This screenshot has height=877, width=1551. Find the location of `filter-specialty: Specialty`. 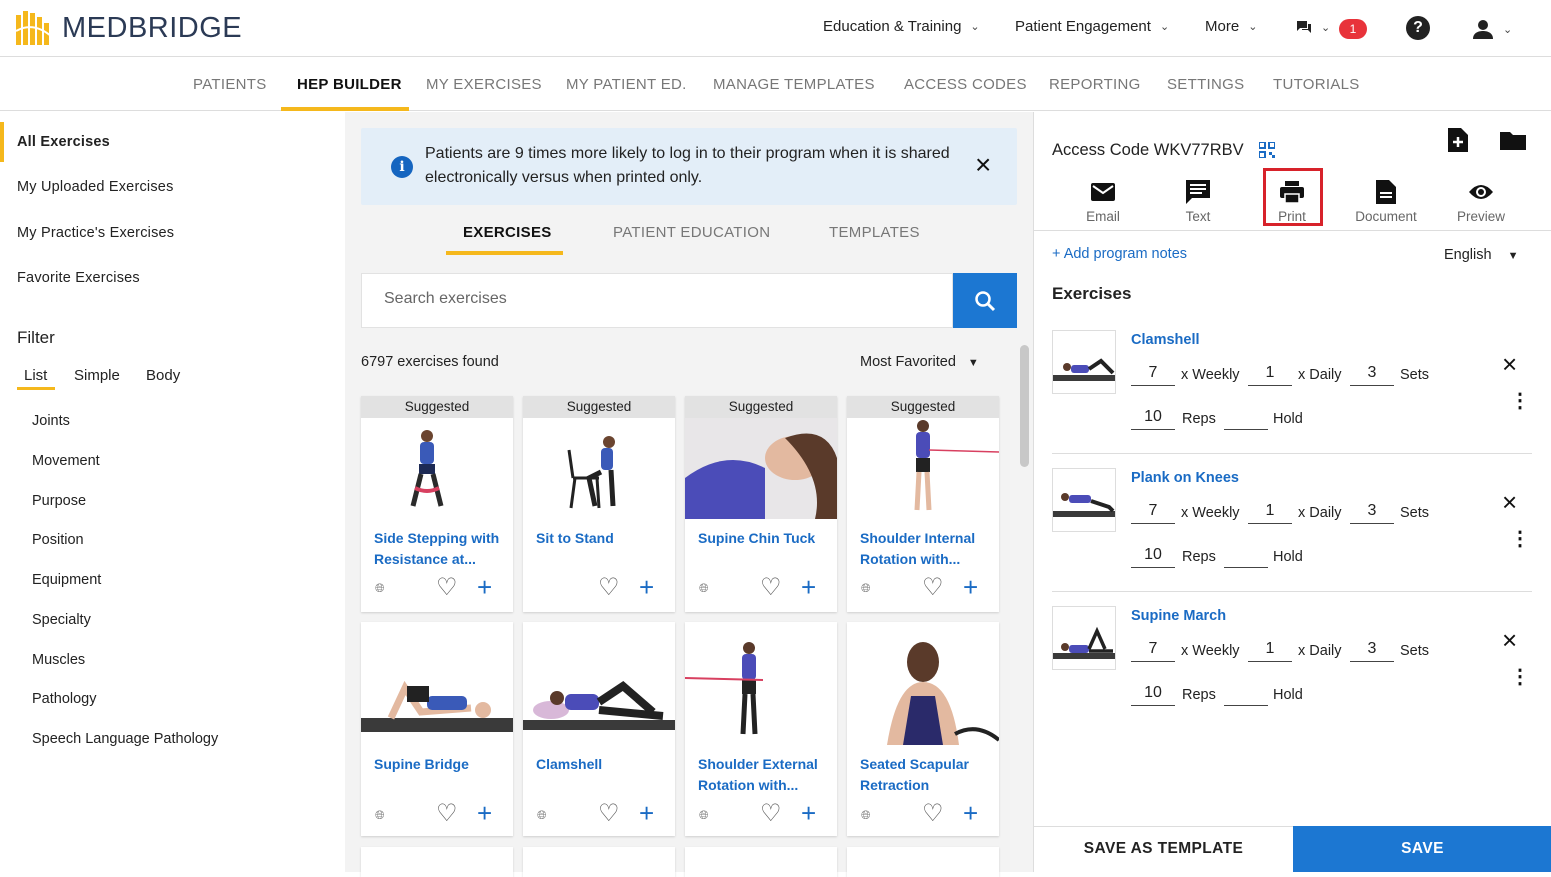

filter-specialty: Specialty is located at coordinates (61, 620).